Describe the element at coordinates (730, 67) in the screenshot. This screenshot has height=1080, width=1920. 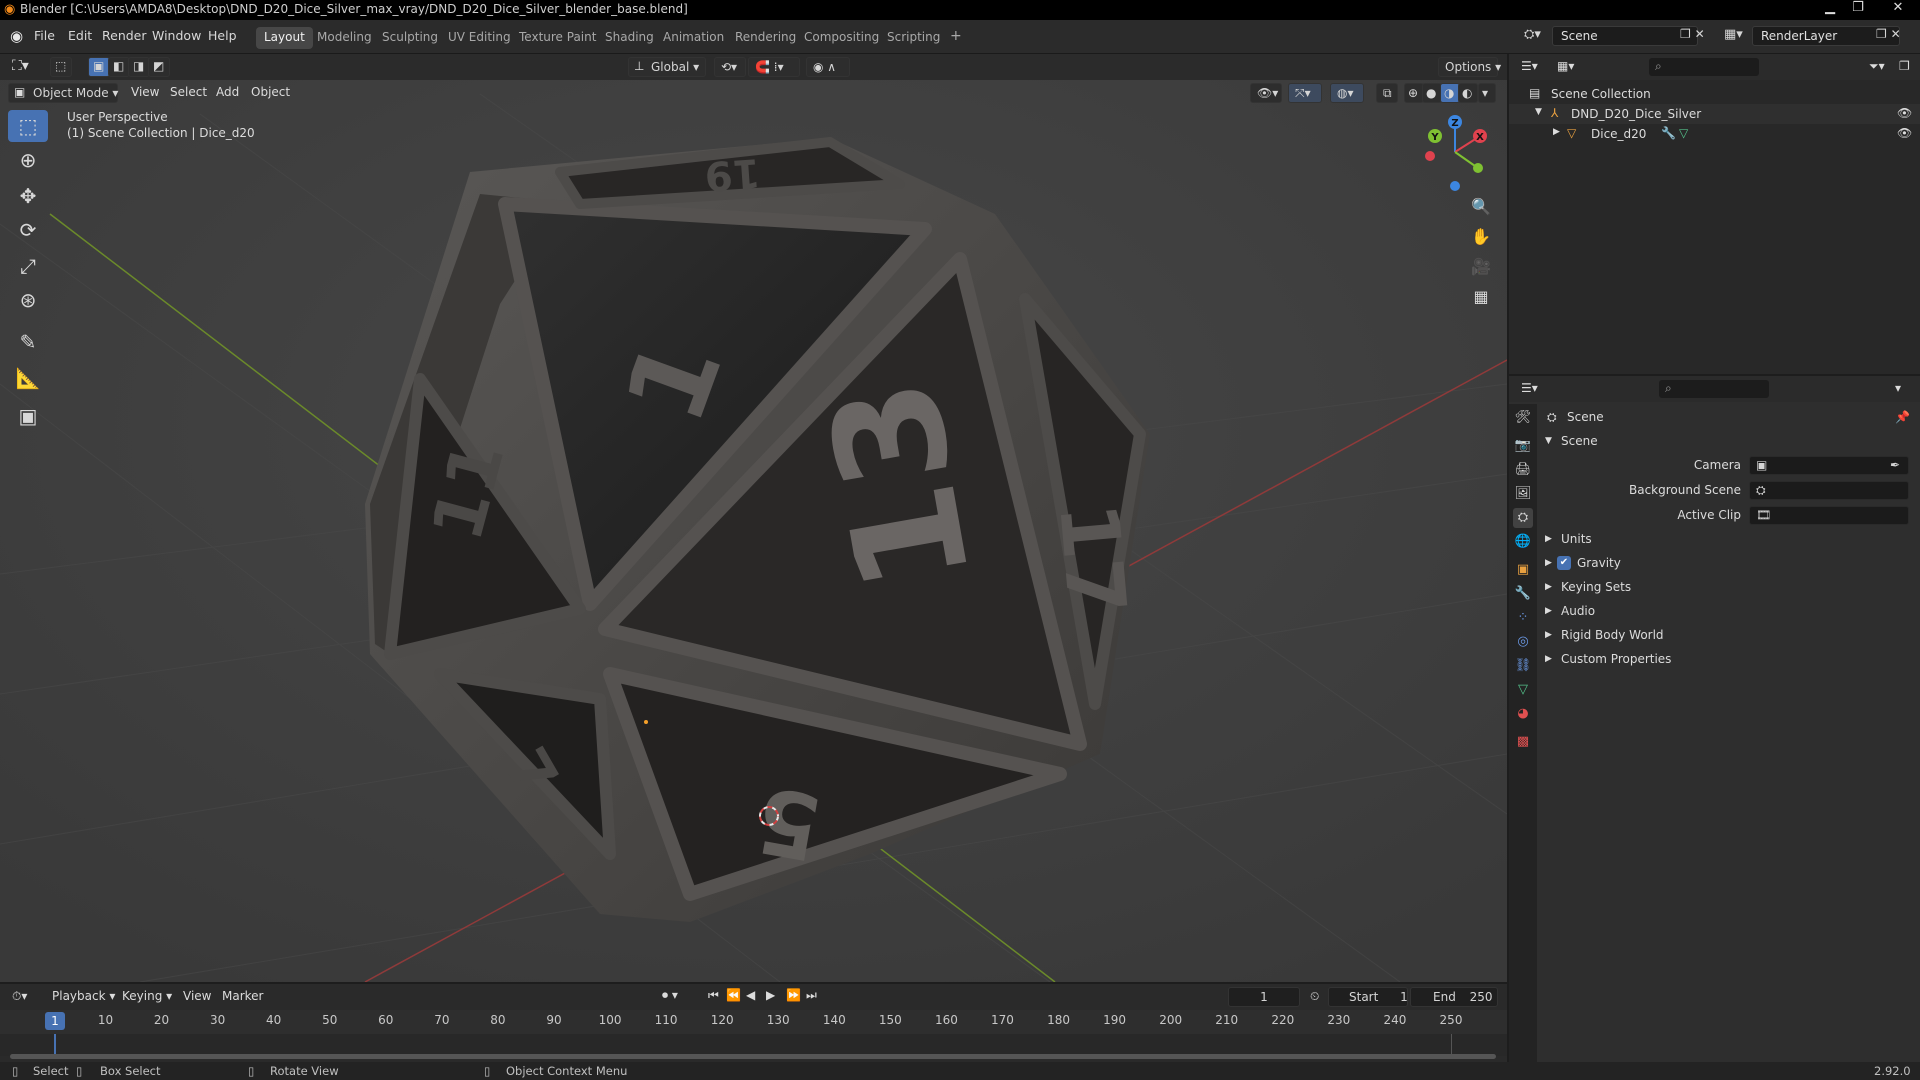
I see `pivot-point-dropdown: ⟲▾` at that location.